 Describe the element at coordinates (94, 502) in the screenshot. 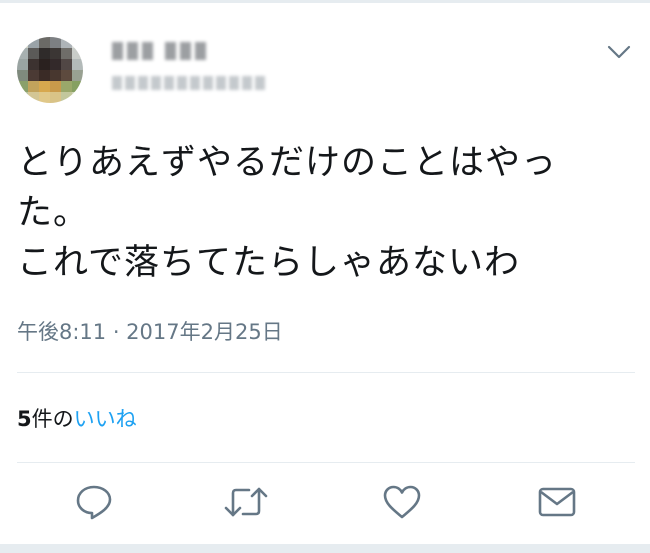

I see `reply-icon` at that location.